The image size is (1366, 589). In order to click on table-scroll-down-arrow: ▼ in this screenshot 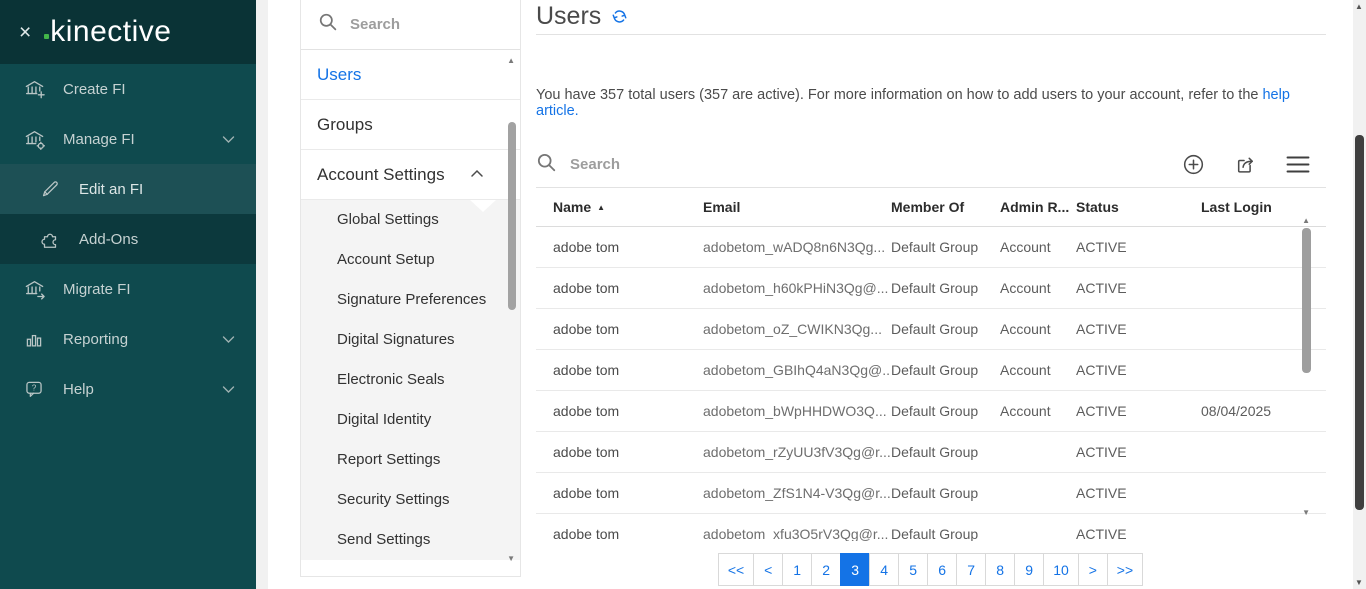, I will do `click(1306, 512)`.